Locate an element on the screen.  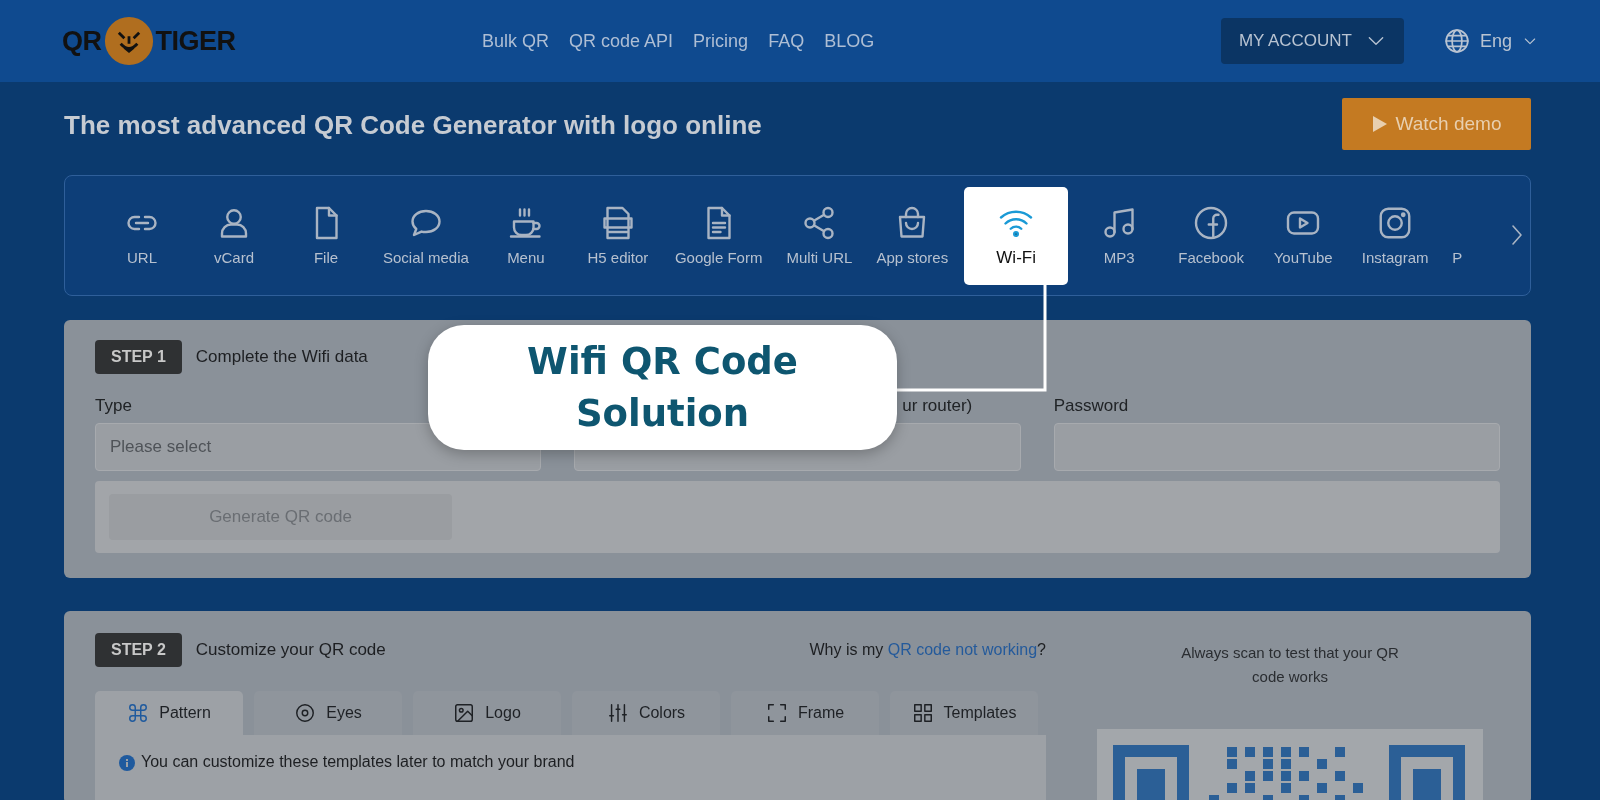
info-text: You can customize these templates later to match your brand is located at coordinates (358, 762).